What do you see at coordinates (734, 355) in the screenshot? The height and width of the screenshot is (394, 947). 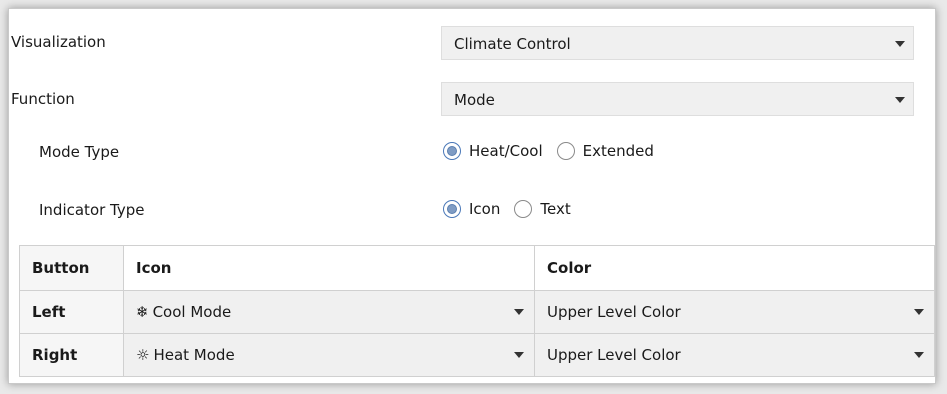 I see `color-dropdown-right: Upper Level Color` at bounding box center [734, 355].